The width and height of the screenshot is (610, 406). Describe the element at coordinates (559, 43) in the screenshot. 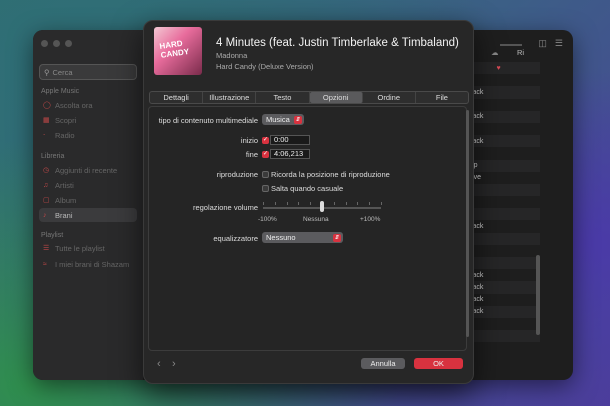

I see `queue-icon: ☰` at that location.